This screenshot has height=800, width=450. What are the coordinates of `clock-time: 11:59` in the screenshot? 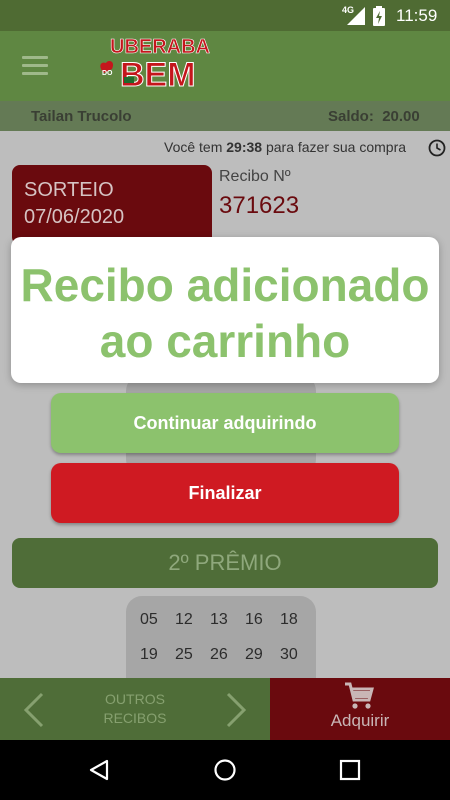 It's located at (417, 15).